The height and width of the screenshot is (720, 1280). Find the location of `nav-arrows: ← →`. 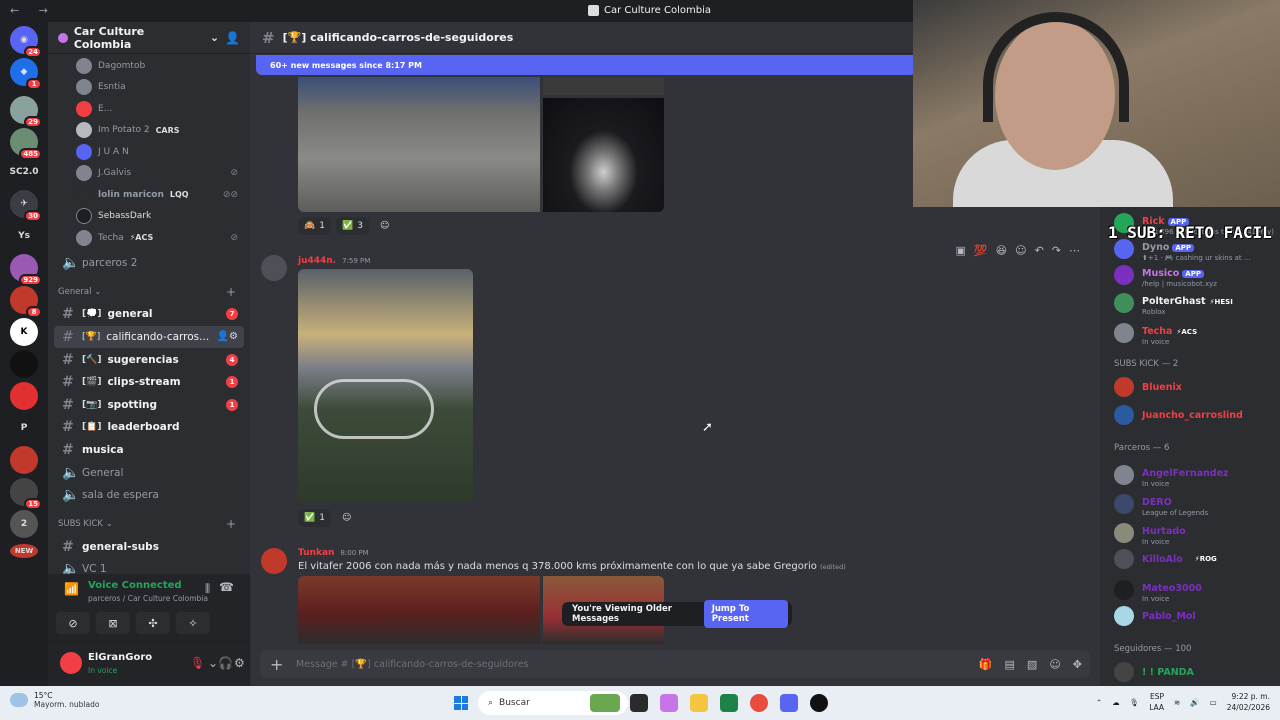

nav-arrows: ← → is located at coordinates (33, 10).